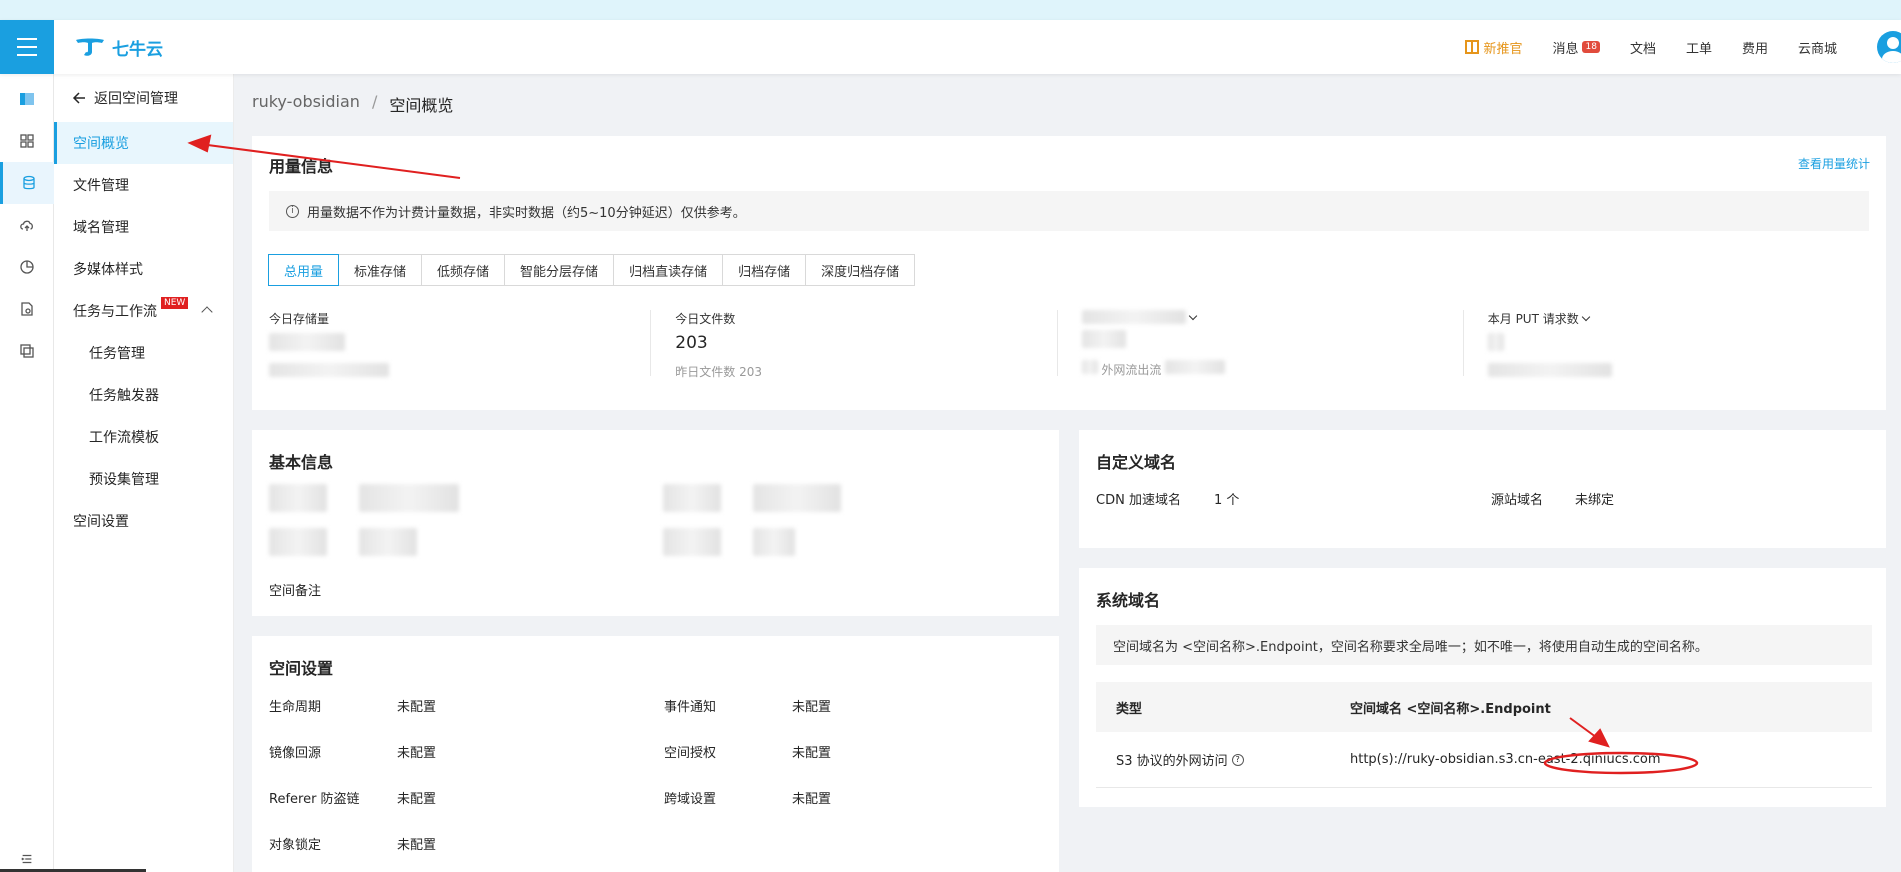 The image size is (1901, 872). Describe the element at coordinates (292, 211) in the screenshot. I see `info-icon: i` at that location.